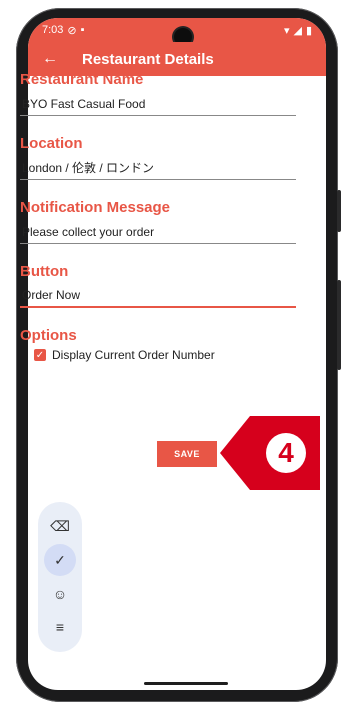 This screenshot has height=706, width=354. What do you see at coordinates (53, 30) in the screenshot?
I see `status-time: 7:03` at bounding box center [53, 30].